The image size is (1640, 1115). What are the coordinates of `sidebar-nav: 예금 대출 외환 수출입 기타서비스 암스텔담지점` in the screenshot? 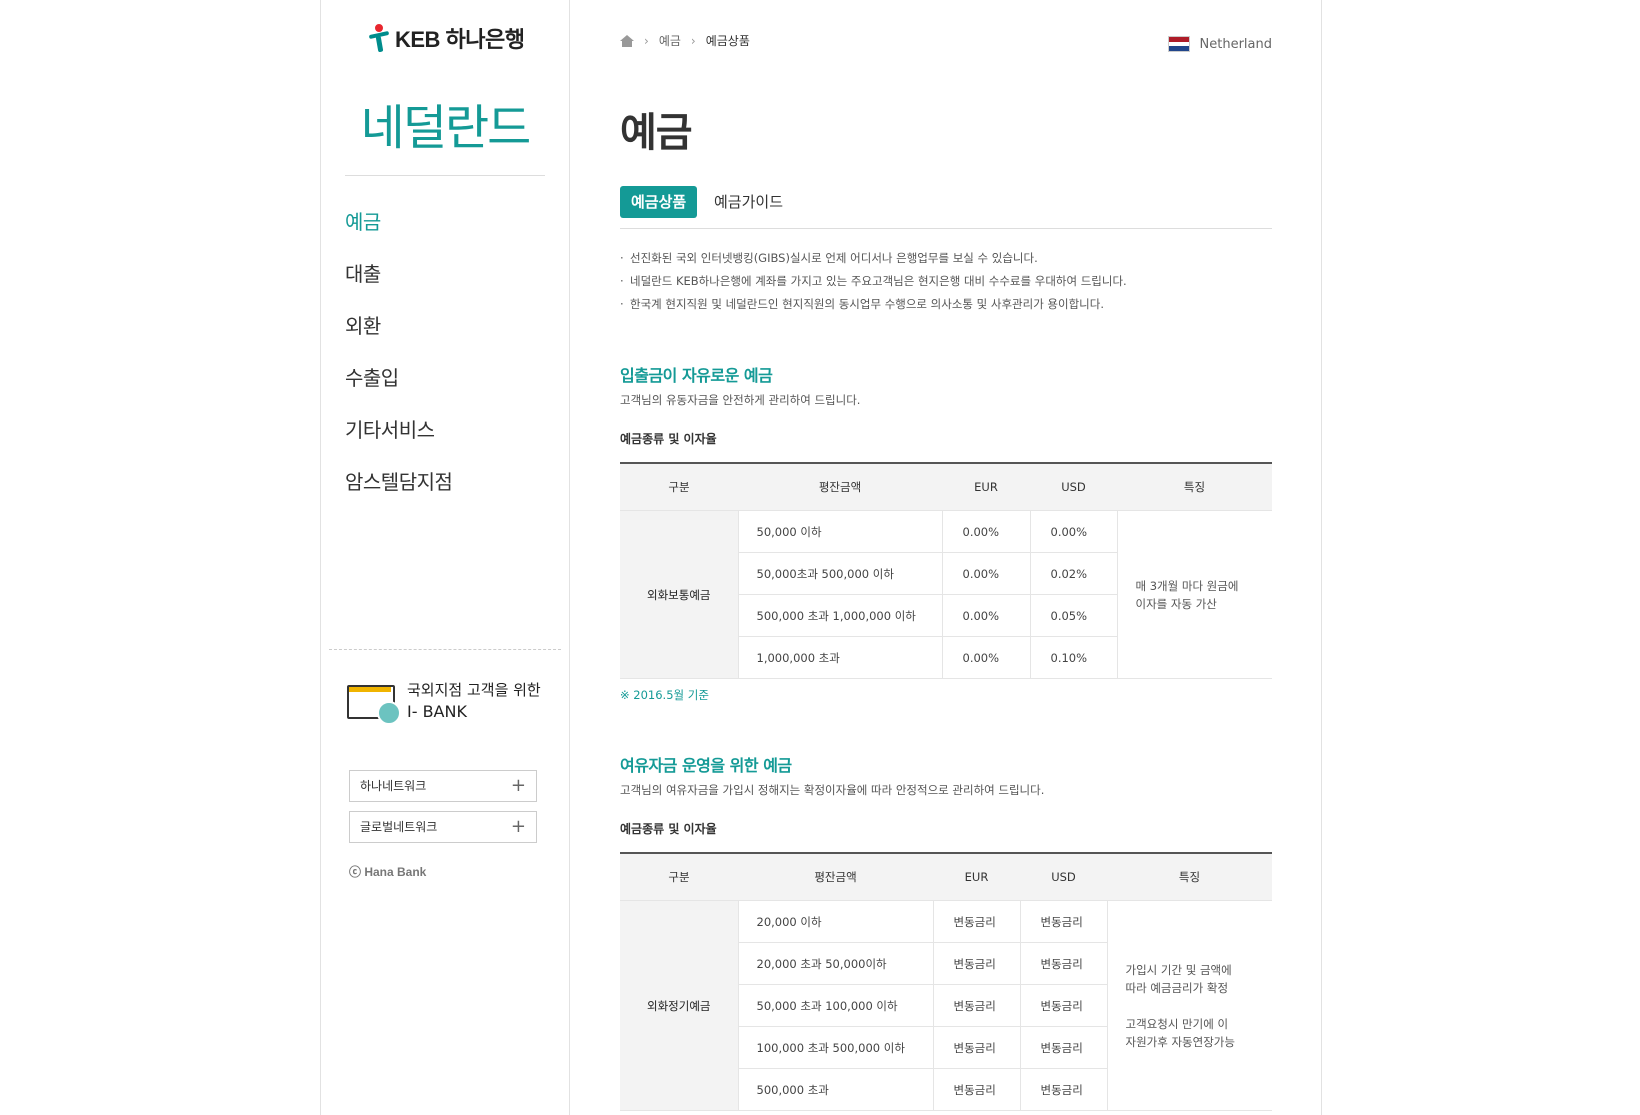 It's located at (399, 356).